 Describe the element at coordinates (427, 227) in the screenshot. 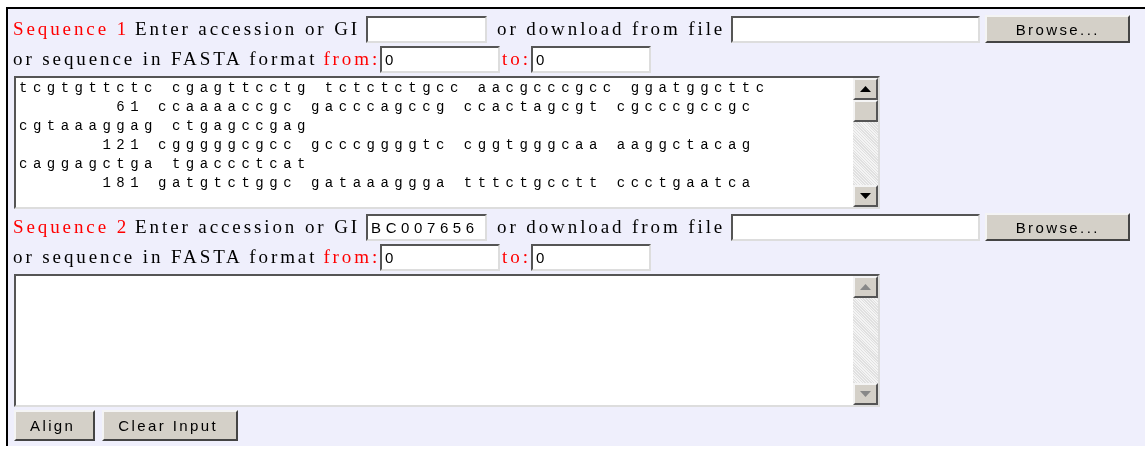

I see `accession-field: BC007656` at that location.